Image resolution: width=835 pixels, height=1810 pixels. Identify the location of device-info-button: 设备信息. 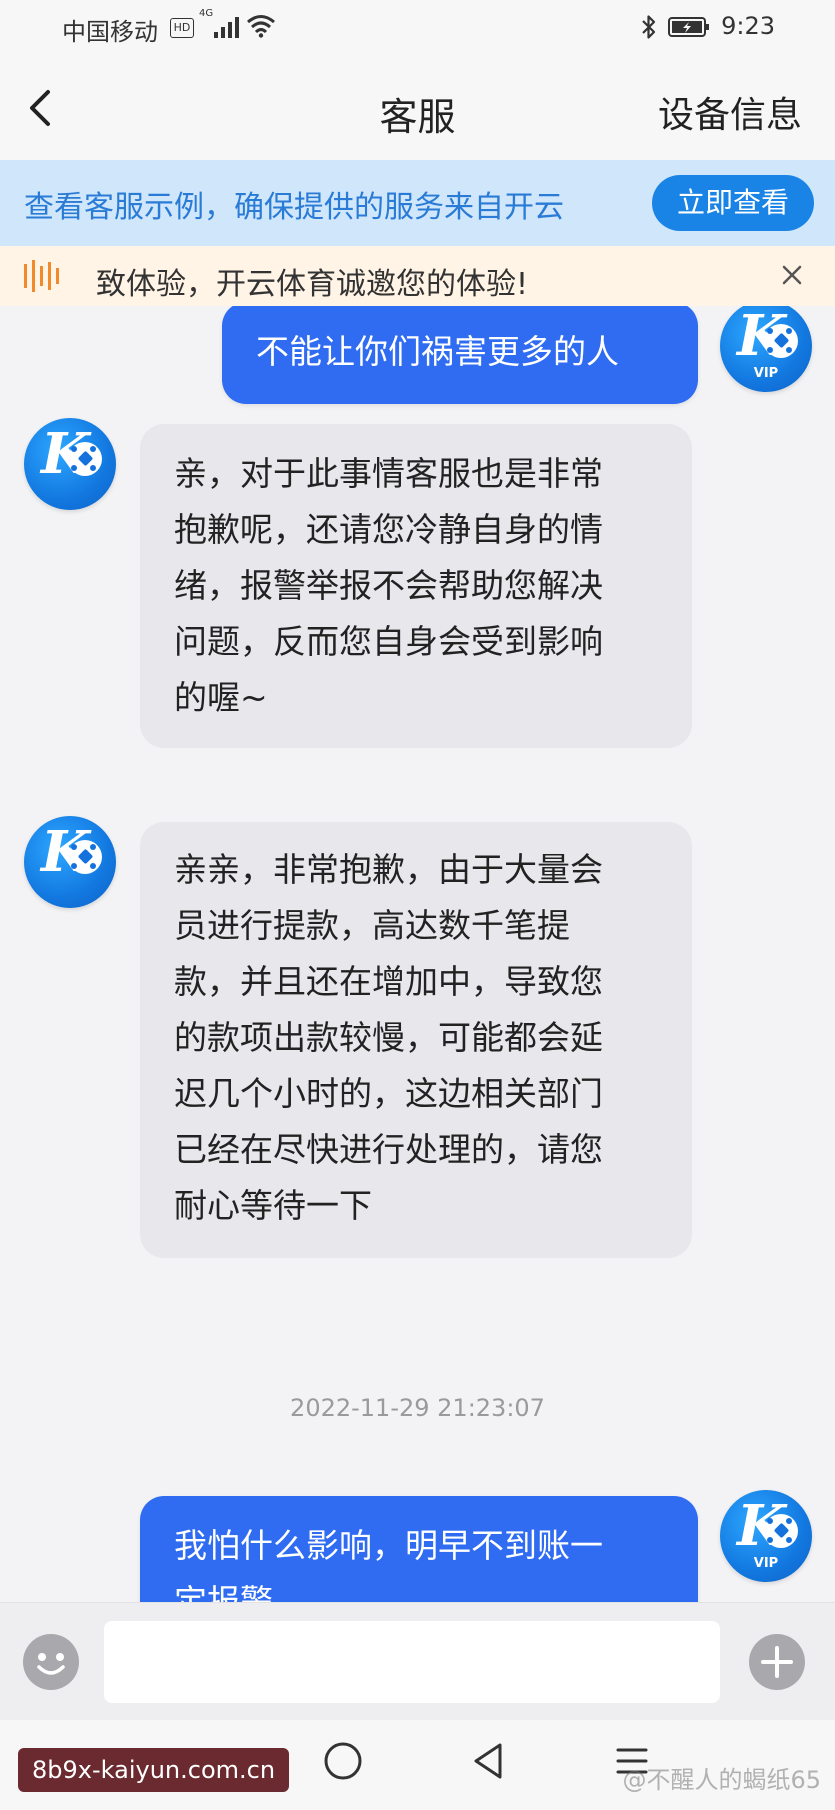
(730, 112).